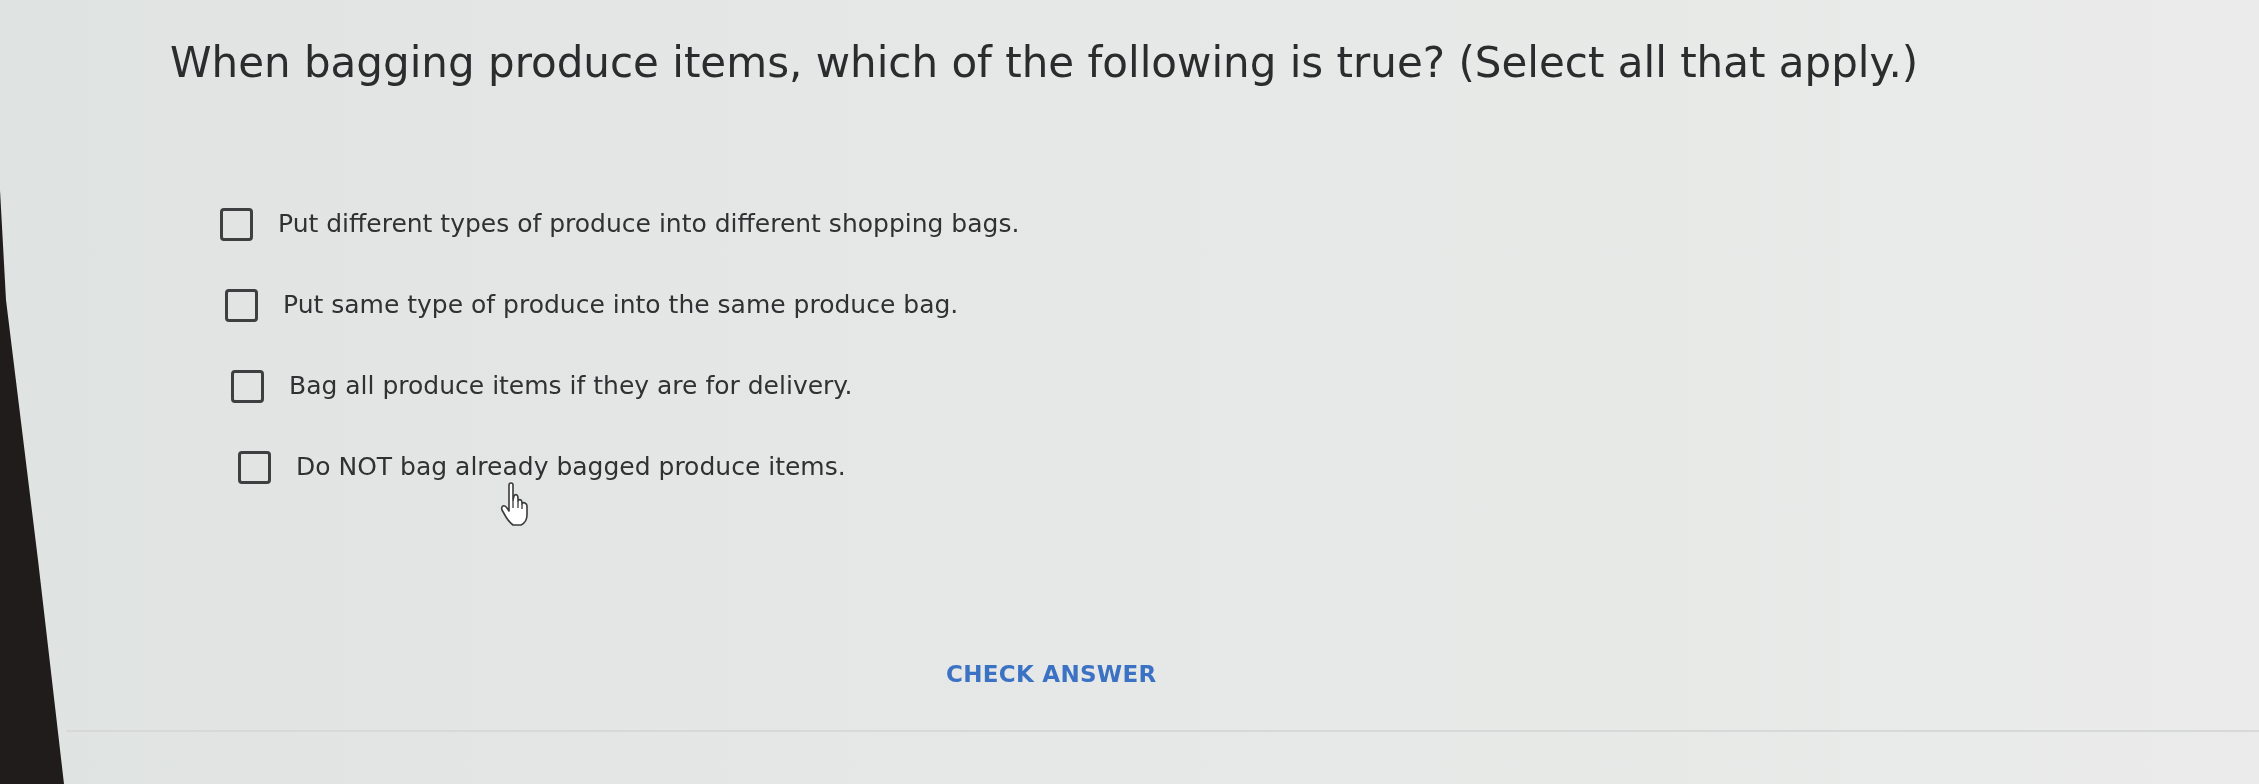  What do you see at coordinates (515, 504) in the screenshot?
I see `hand-cursor-icon` at bounding box center [515, 504].